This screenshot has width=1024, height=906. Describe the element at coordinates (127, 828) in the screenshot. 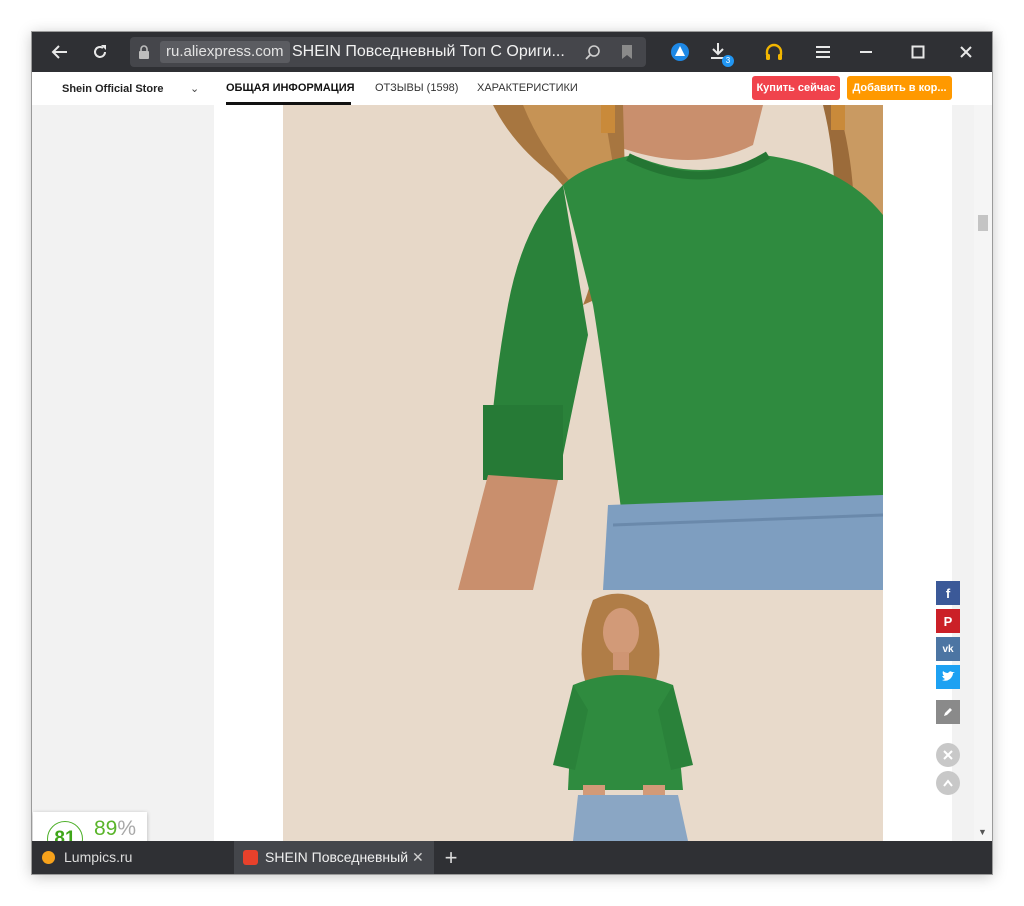

I see `rating-percent-sign: %` at that location.